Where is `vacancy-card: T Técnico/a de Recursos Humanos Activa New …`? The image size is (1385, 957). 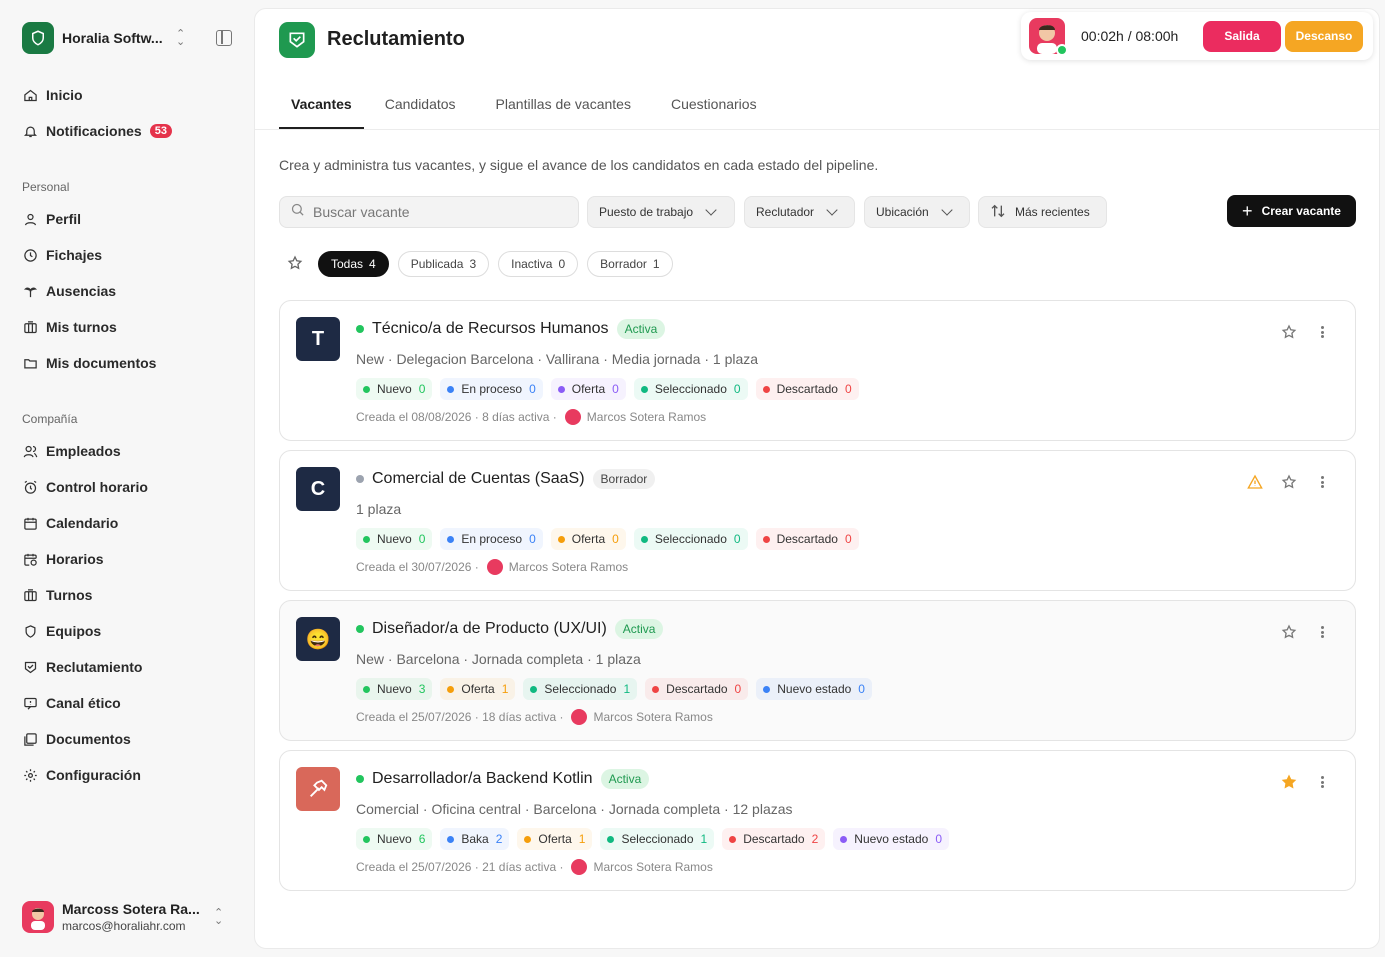 vacancy-card: T Técnico/a de Recursos Humanos Activa New … is located at coordinates (817, 370).